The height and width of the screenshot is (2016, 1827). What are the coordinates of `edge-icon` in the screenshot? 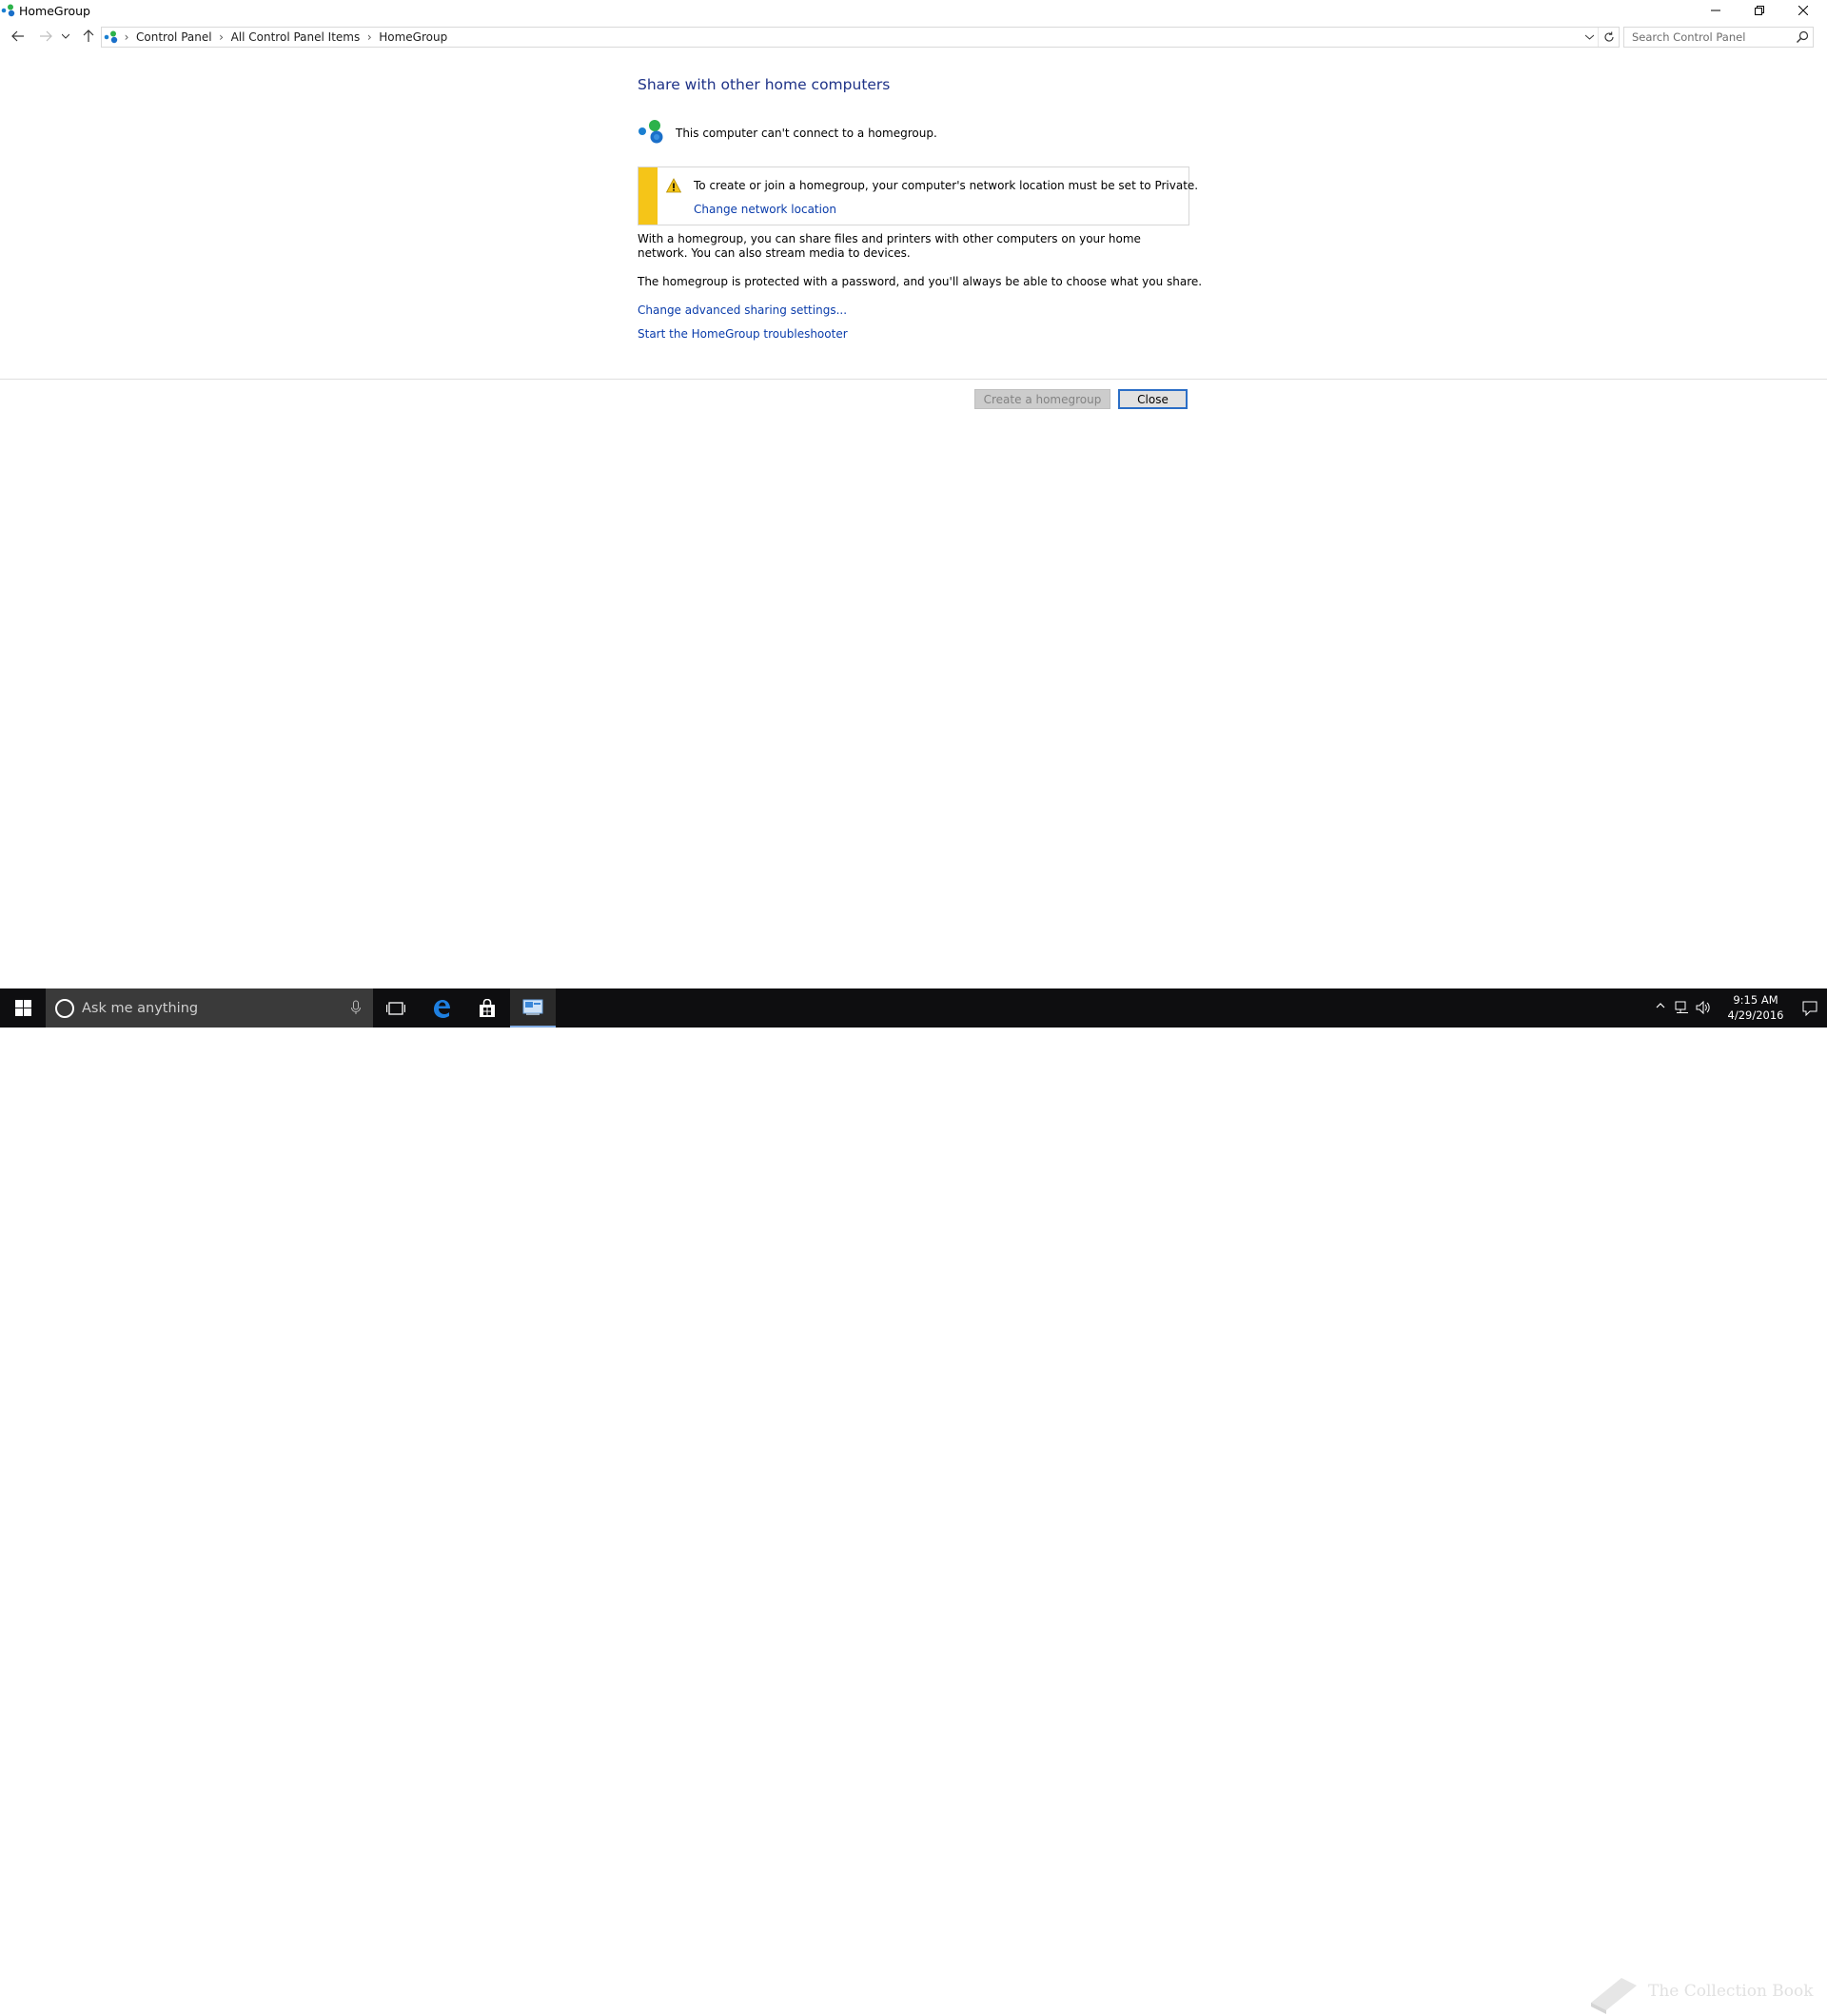 It's located at (442, 1008).